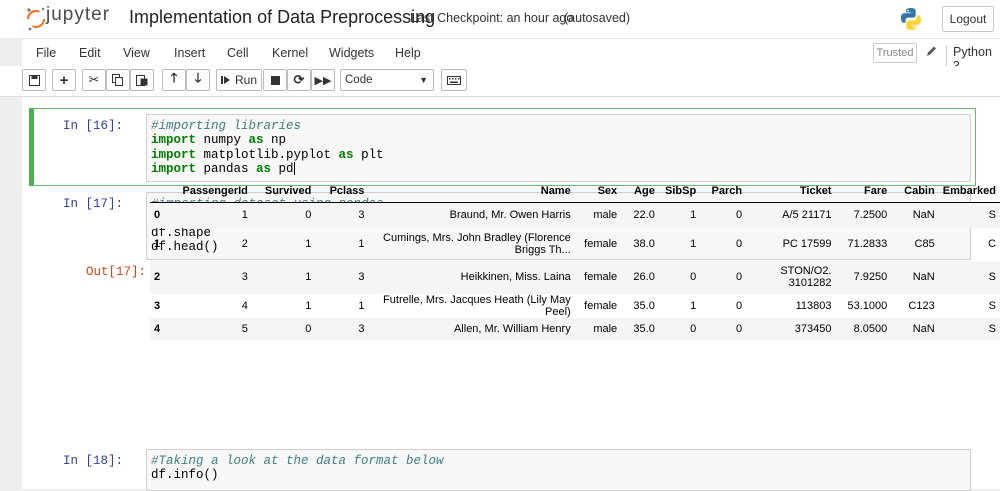  I want to click on table-cell: Braund, Mr. Owen Harris, so click(510, 215).